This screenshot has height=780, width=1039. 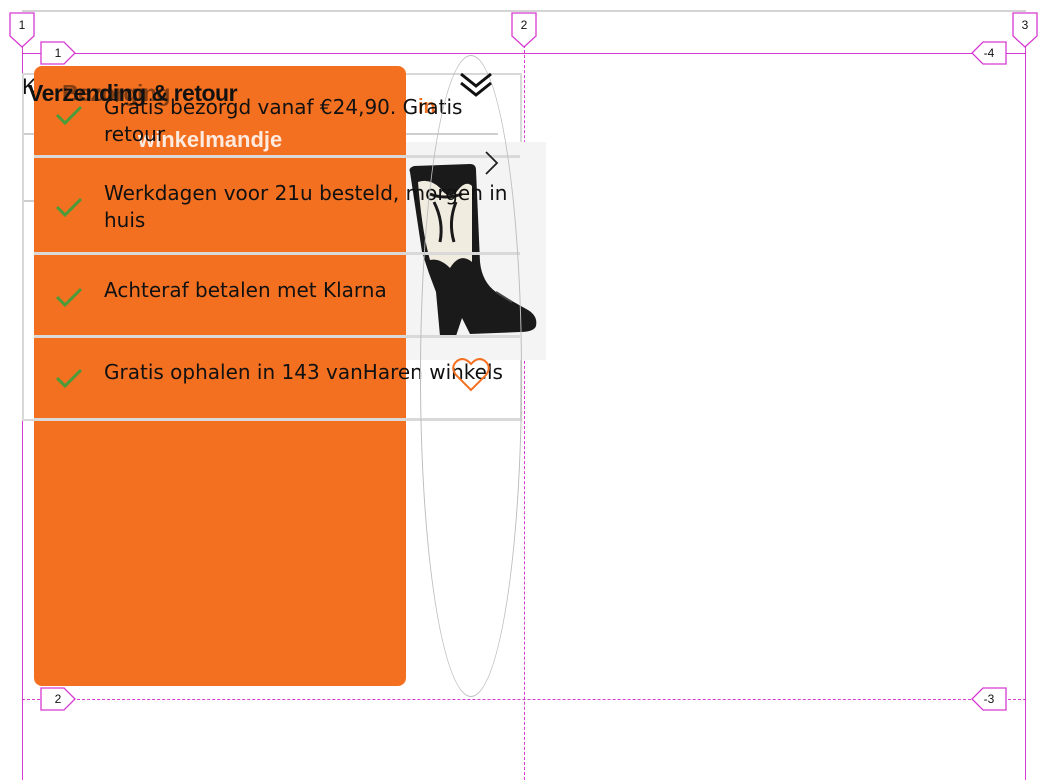 I want to click on grid-row-badge: 1, so click(x=58, y=53).